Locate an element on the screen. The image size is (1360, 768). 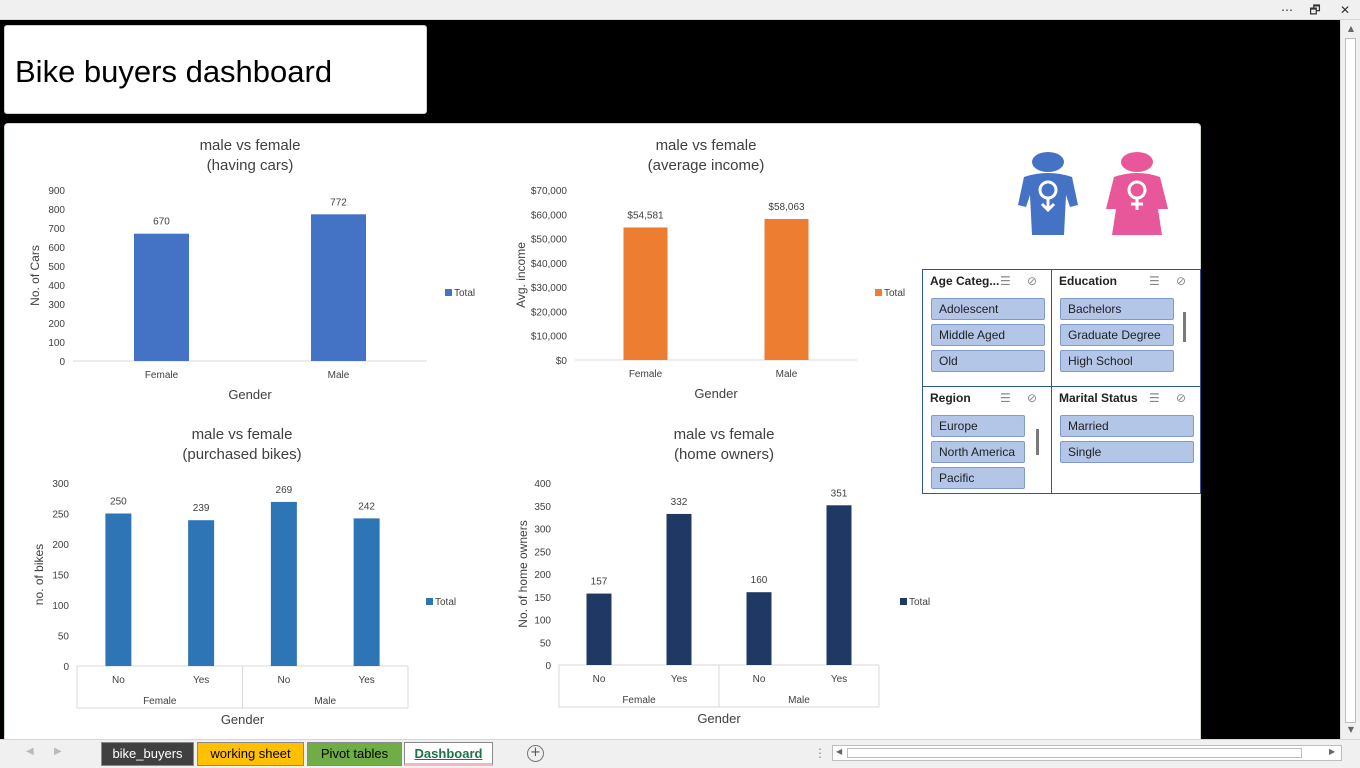
group-label: Female is located at coordinates (639, 700).